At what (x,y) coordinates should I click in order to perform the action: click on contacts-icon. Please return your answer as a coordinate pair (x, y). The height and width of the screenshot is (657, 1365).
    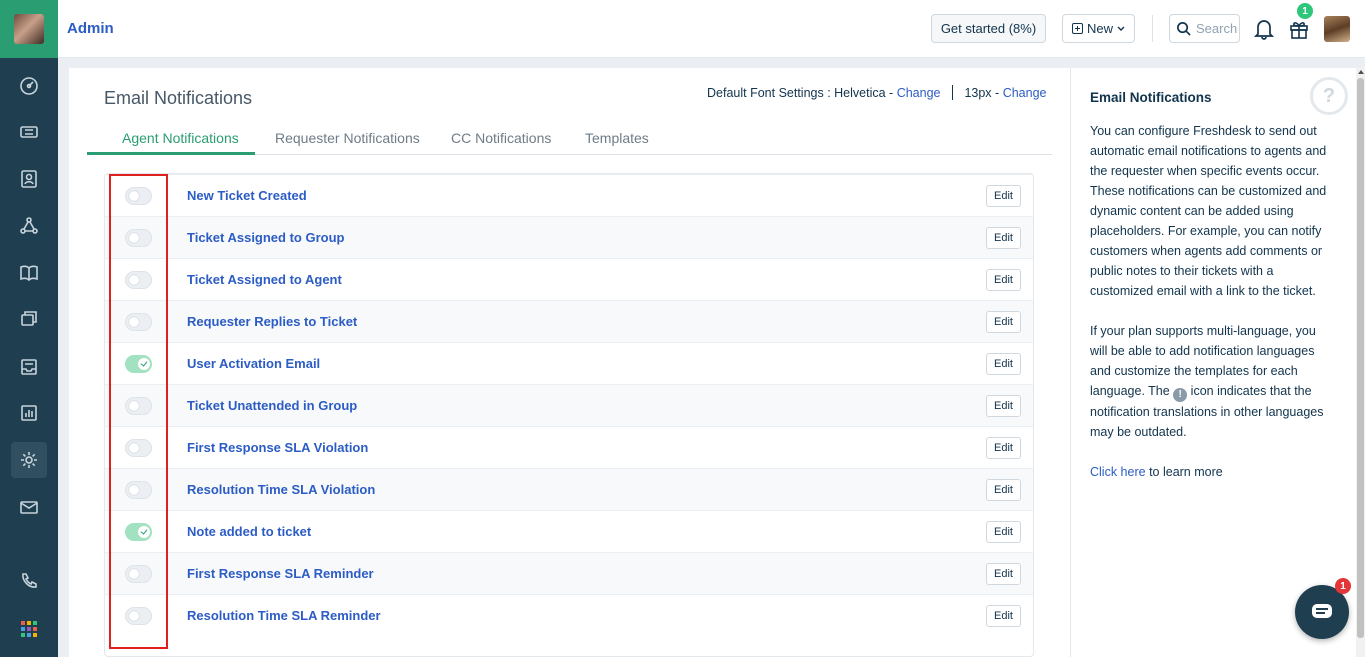
    Looking at the image, I should click on (29, 179).